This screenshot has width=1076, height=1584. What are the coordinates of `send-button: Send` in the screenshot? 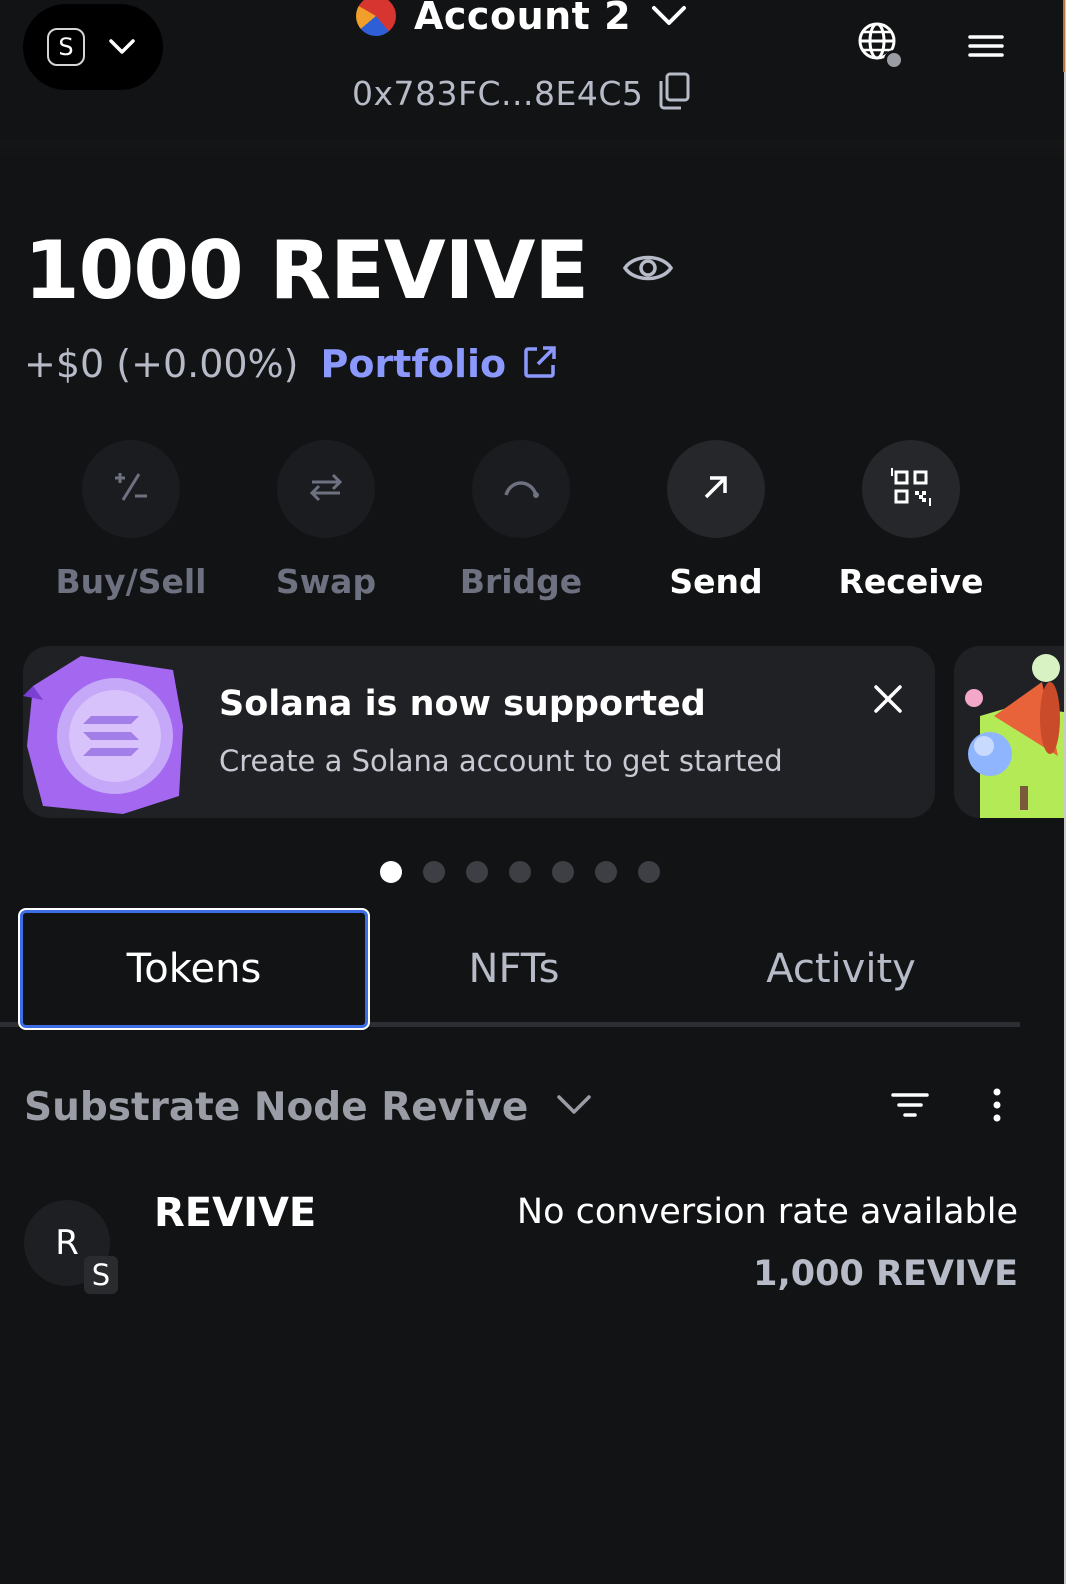 It's located at (716, 525).